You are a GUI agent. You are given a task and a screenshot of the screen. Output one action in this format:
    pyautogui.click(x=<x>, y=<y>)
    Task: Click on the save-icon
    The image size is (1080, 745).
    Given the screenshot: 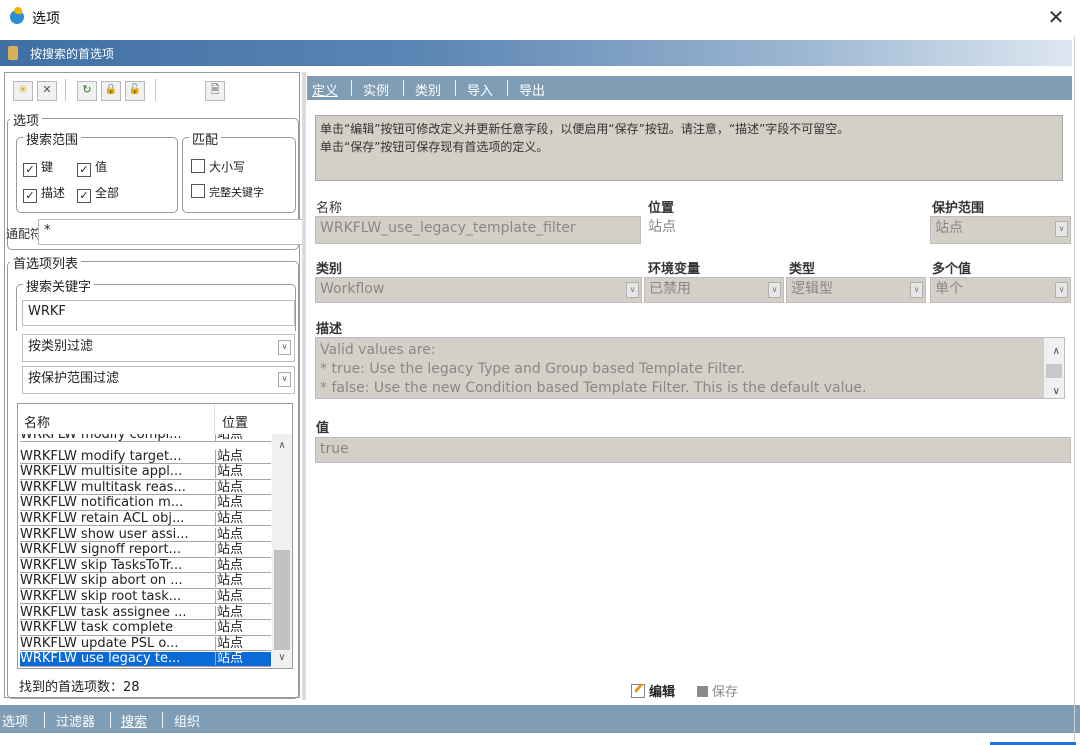 What is the action you would take?
    pyautogui.click(x=702, y=691)
    